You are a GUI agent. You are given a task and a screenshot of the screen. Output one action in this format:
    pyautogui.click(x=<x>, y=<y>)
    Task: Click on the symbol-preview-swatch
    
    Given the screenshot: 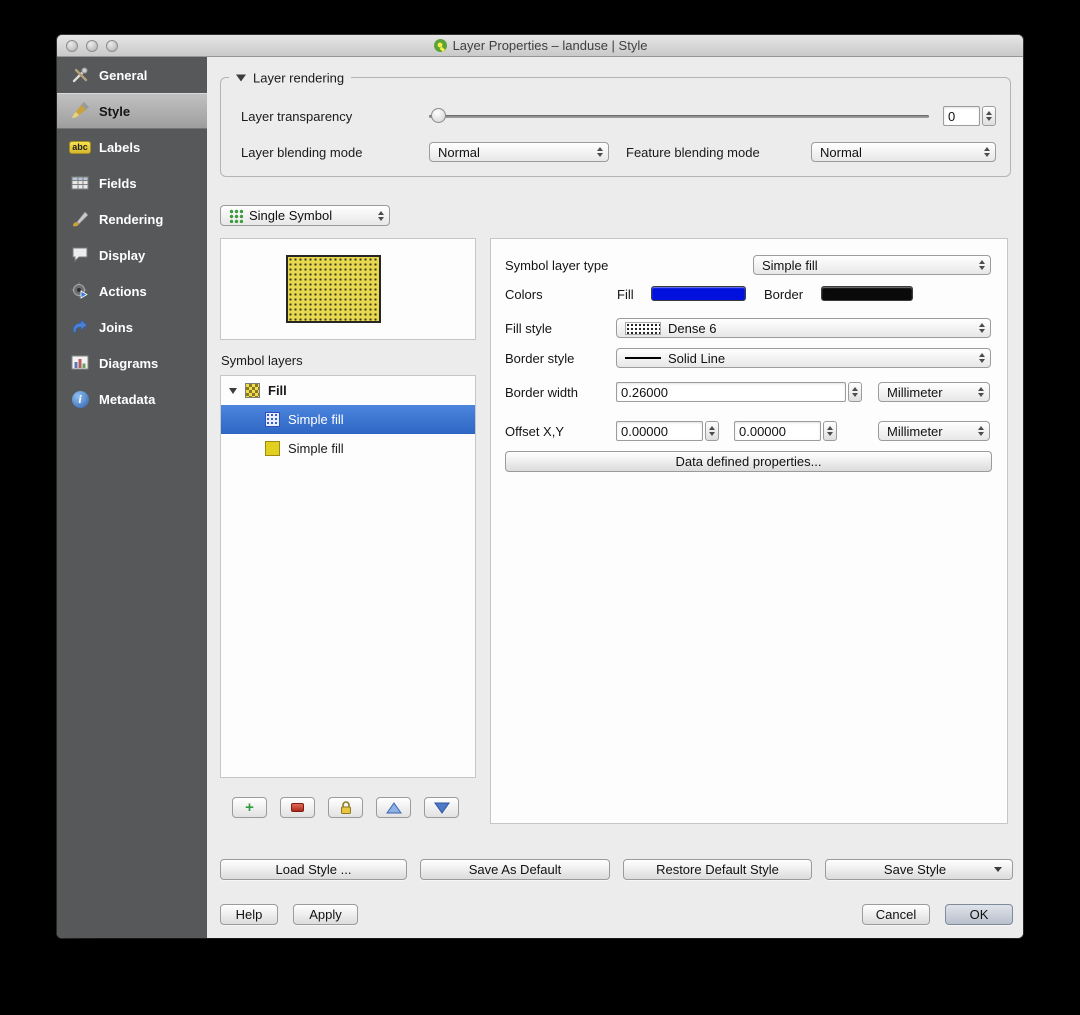 What is the action you would take?
    pyautogui.click(x=333, y=289)
    